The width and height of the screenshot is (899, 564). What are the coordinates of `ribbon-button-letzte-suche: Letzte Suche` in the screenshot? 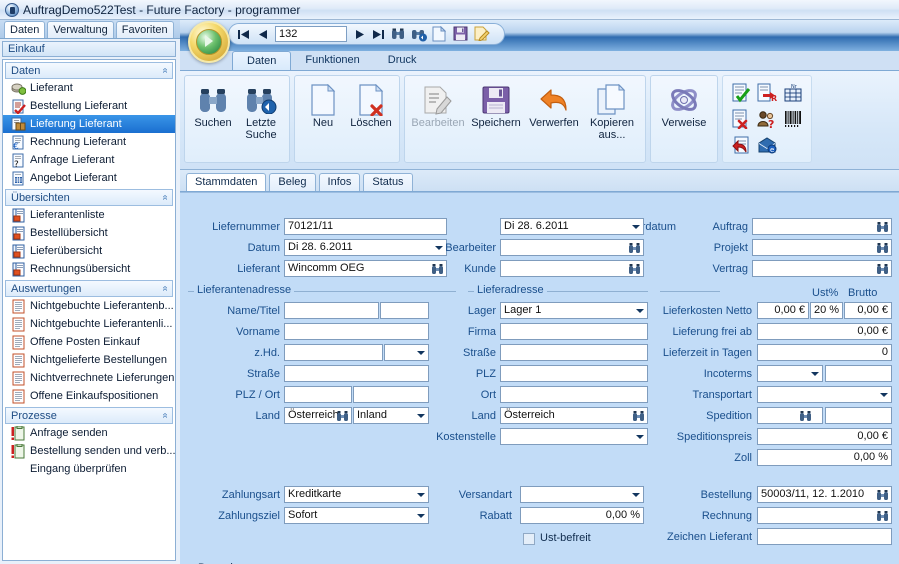 It's located at (261, 110).